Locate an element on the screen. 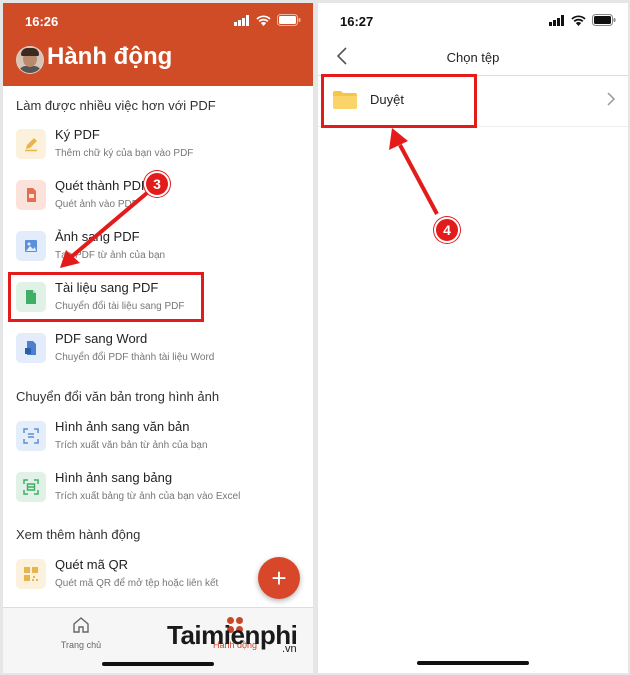  watermark-suffix: .vn is located at coordinates (289, 649).